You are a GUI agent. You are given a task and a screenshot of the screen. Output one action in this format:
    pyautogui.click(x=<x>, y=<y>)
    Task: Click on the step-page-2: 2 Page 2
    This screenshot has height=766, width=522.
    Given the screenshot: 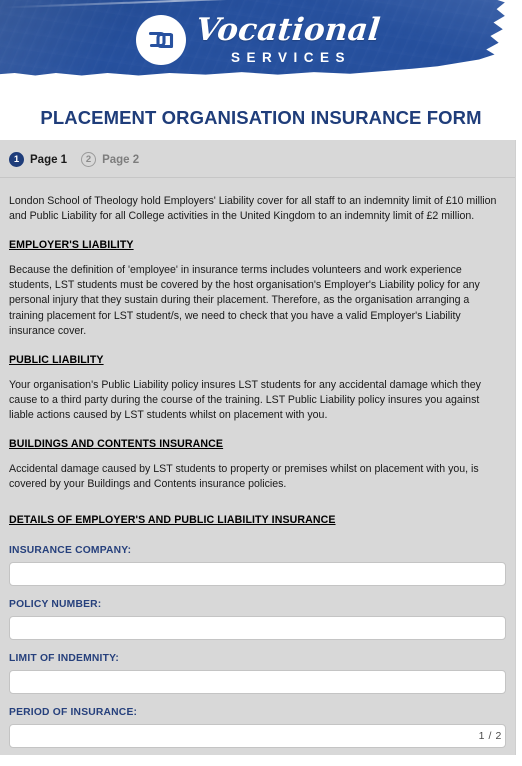 What is the action you would take?
    pyautogui.click(x=110, y=159)
    